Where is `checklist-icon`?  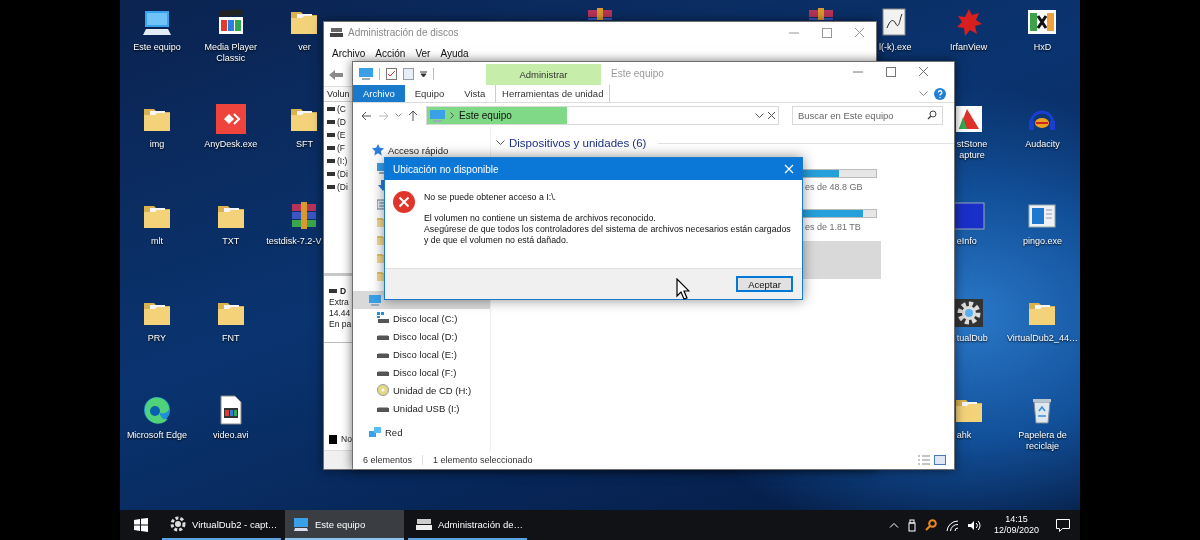 checklist-icon is located at coordinates (391, 73).